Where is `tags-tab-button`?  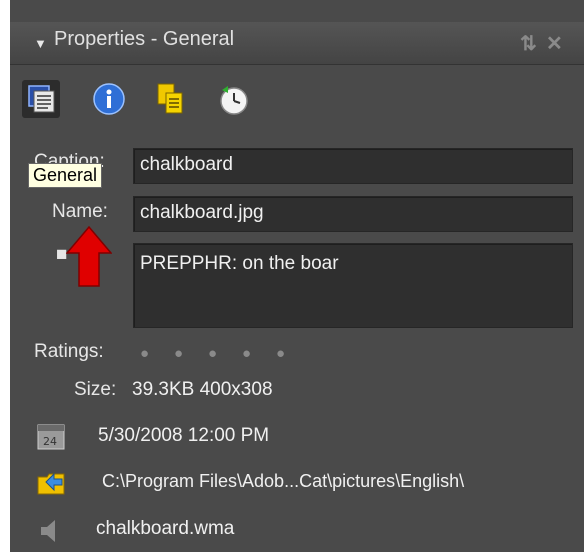
tags-tab-button is located at coordinates (171, 99).